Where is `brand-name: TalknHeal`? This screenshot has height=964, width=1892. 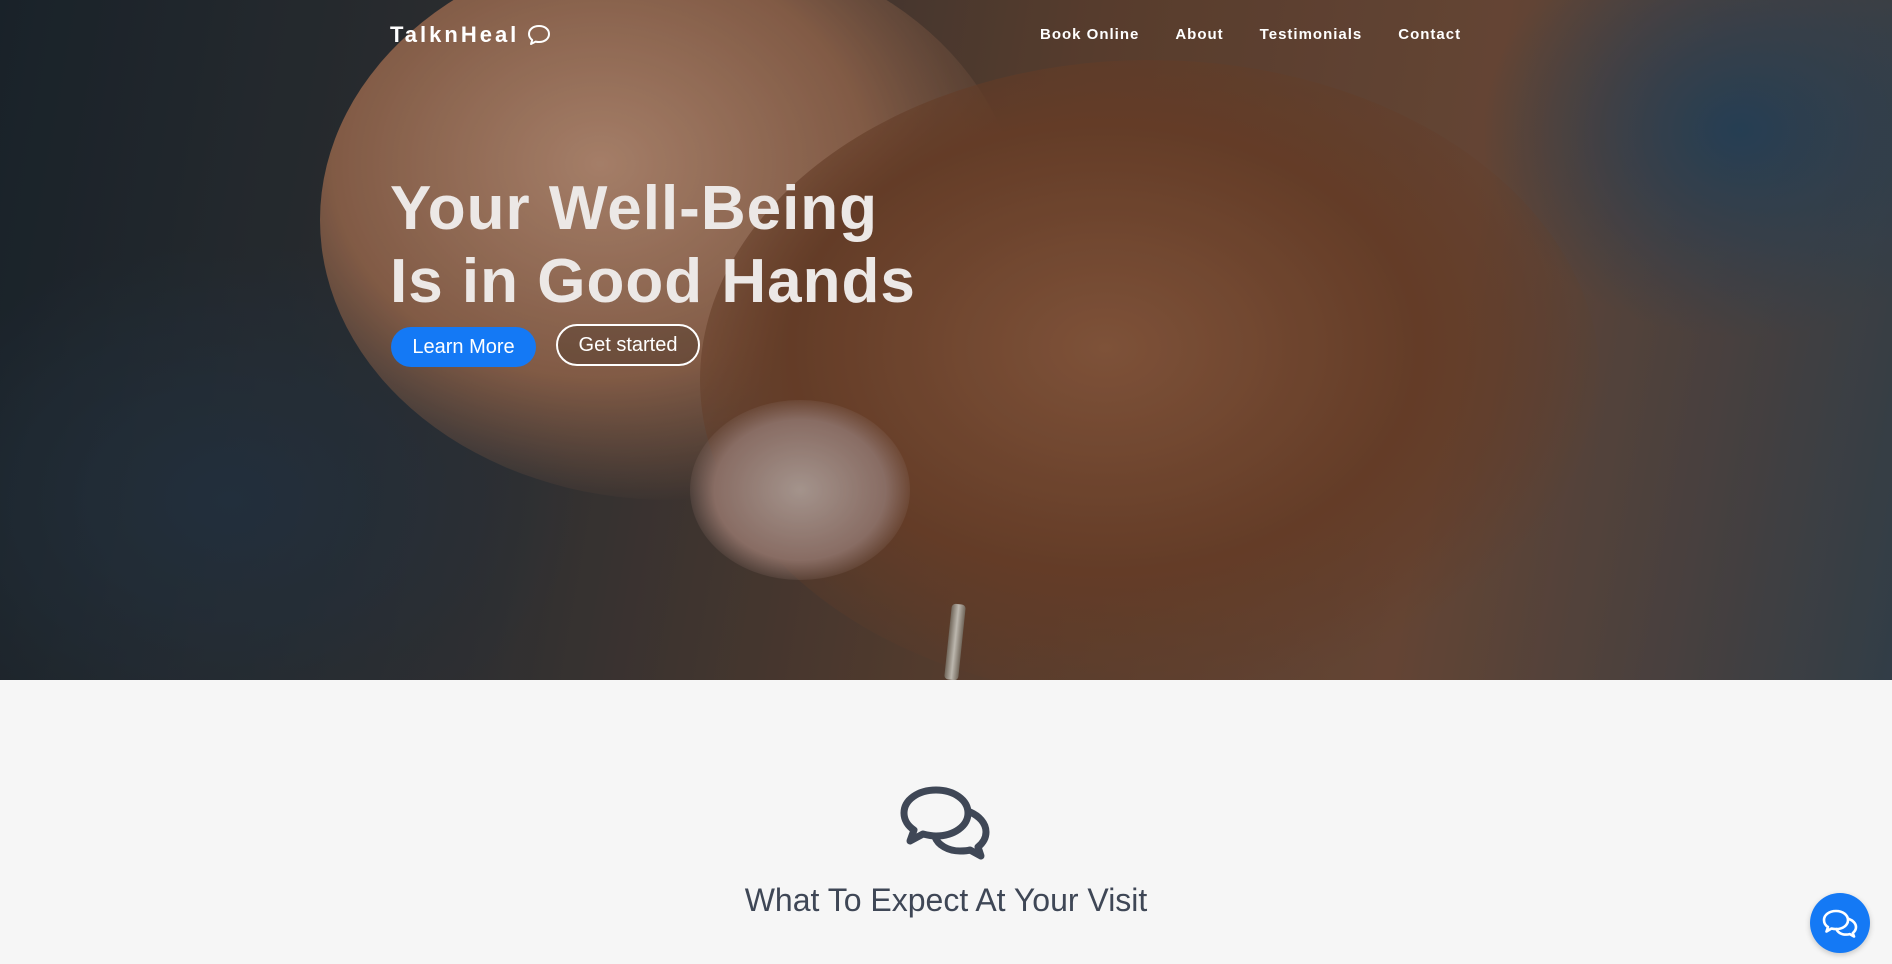
brand-name: TalknHeal is located at coordinates (455, 34).